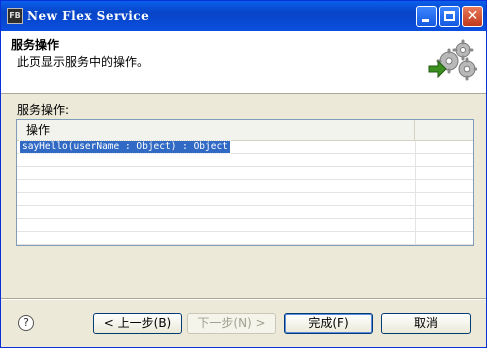 The height and width of the screenshot is (348, 487). I want to click on finish-button: 完成(F), so click(328, 323).